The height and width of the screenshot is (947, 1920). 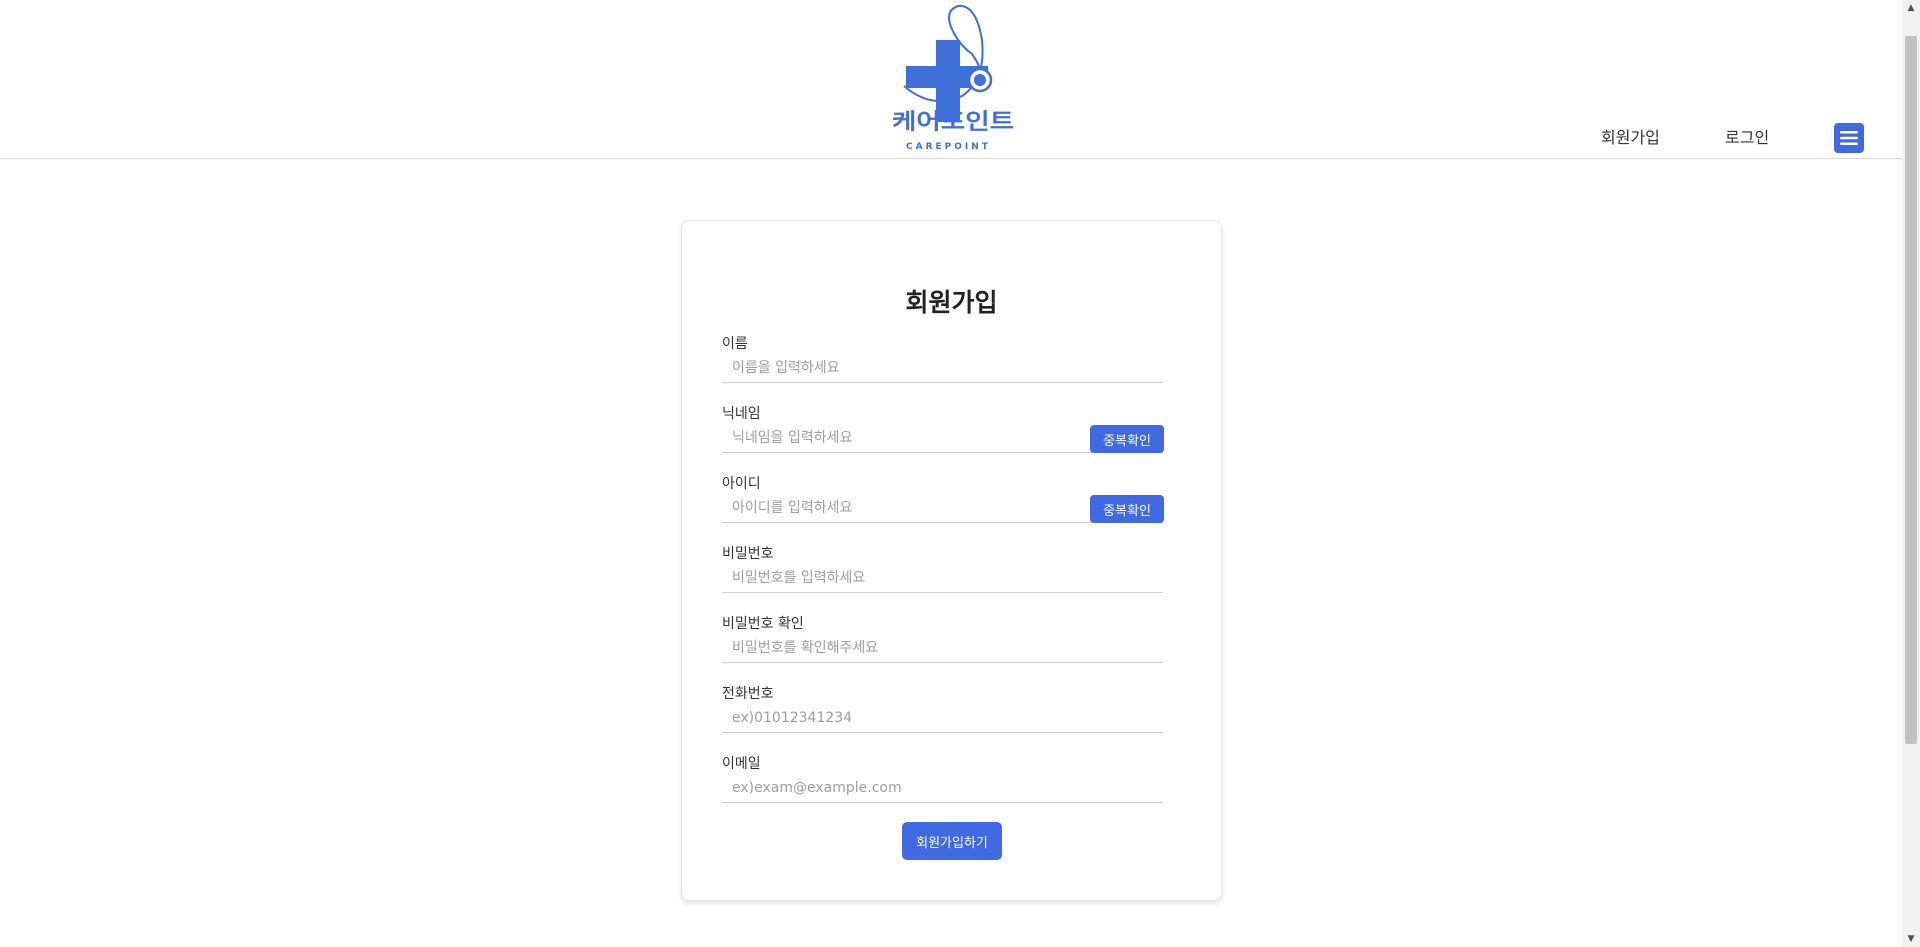 What do you see at coordinates (1127, 439) in the screenshot?
I see `nickname-duplicate-check-button: 중복확인` at bounding box center [1127, 439].